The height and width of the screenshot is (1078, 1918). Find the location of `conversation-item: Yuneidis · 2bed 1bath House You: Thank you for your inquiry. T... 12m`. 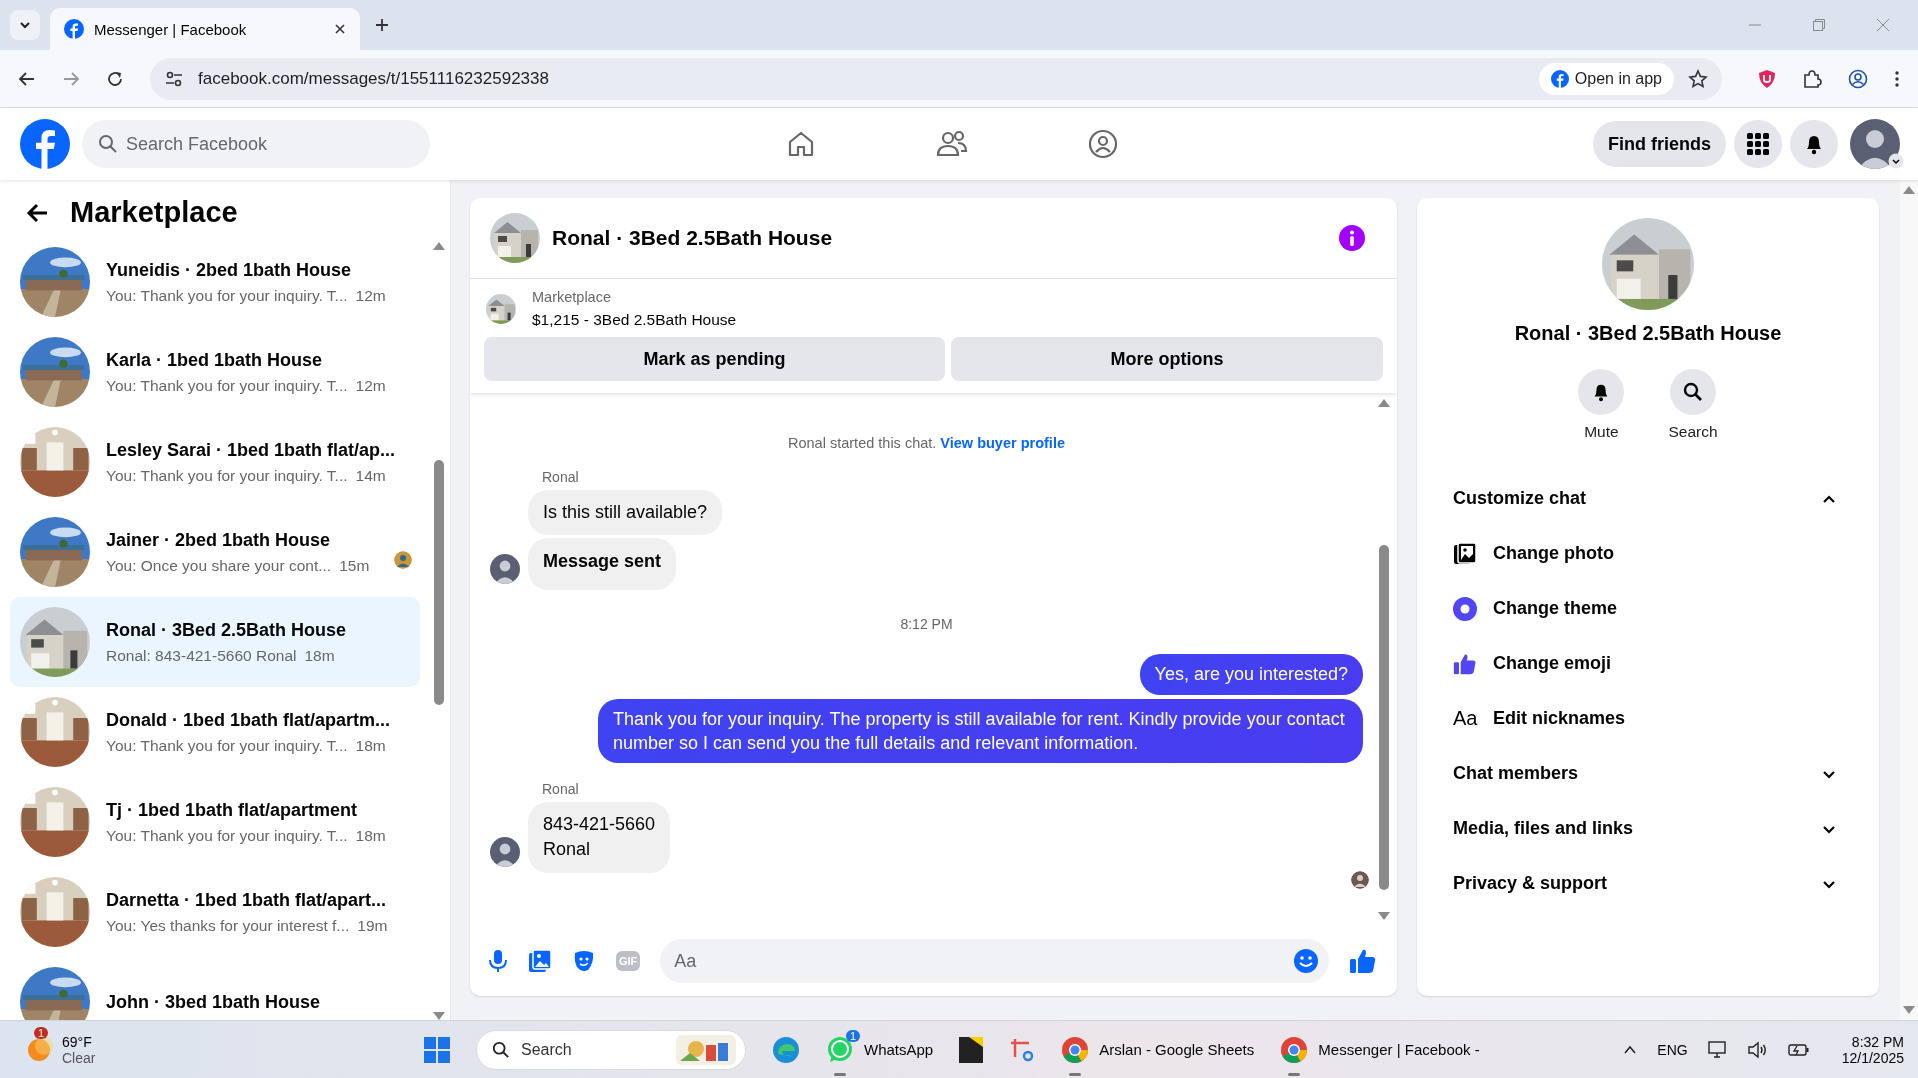

conversation-item: Yuneidis · 2bed 1bath House You: Thank you for your inquiry. T... 12m is located at coordinates (215, 282).